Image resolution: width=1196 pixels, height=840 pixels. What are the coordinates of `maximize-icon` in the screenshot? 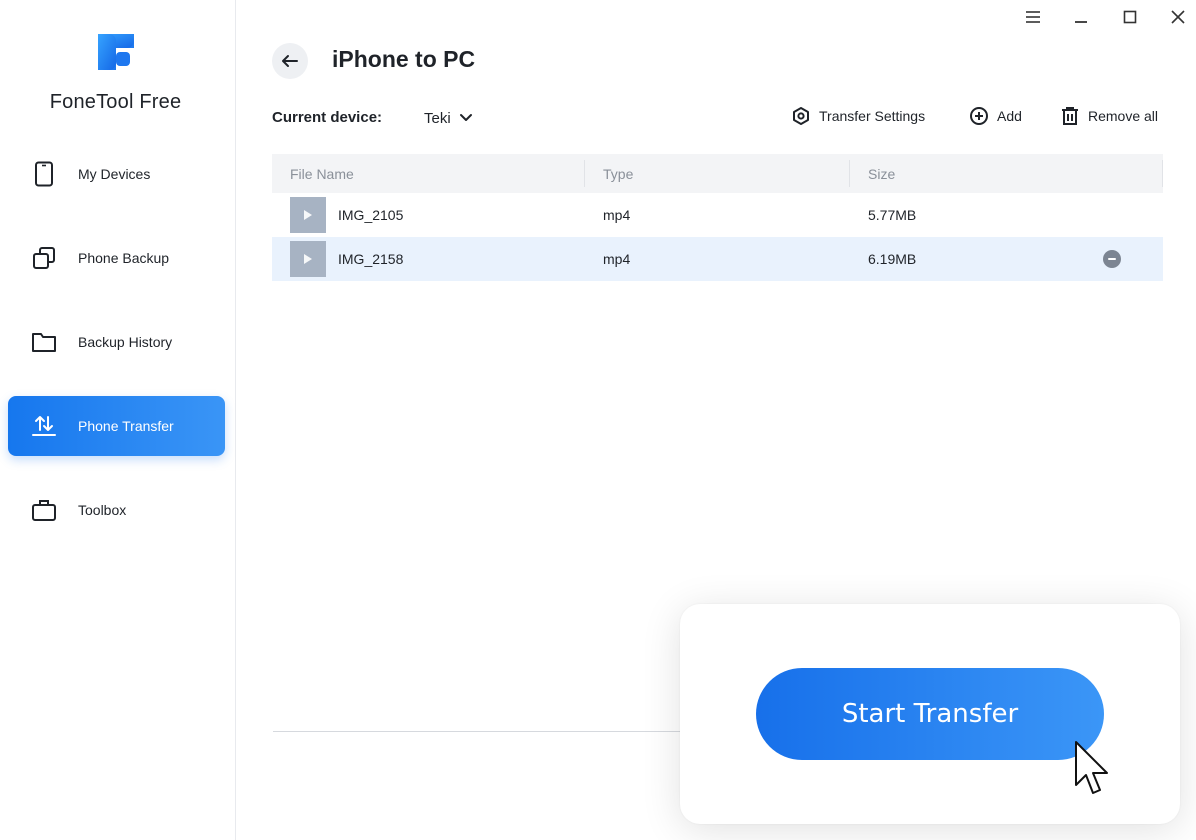 It's located at (1130, 17).